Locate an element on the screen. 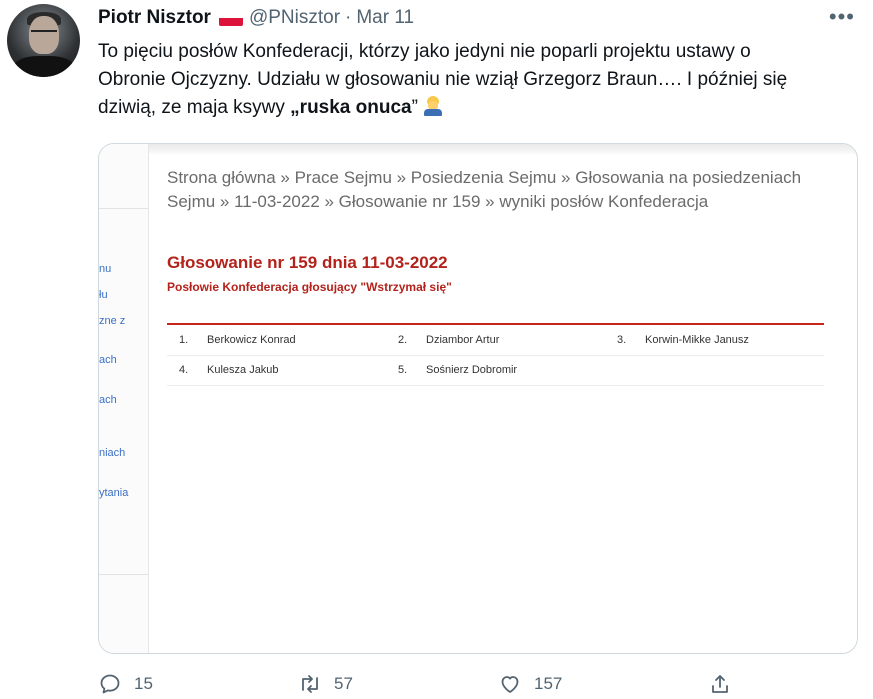 The image size is (873, 699). like-count: 157 is located at coordinates (548, 683).